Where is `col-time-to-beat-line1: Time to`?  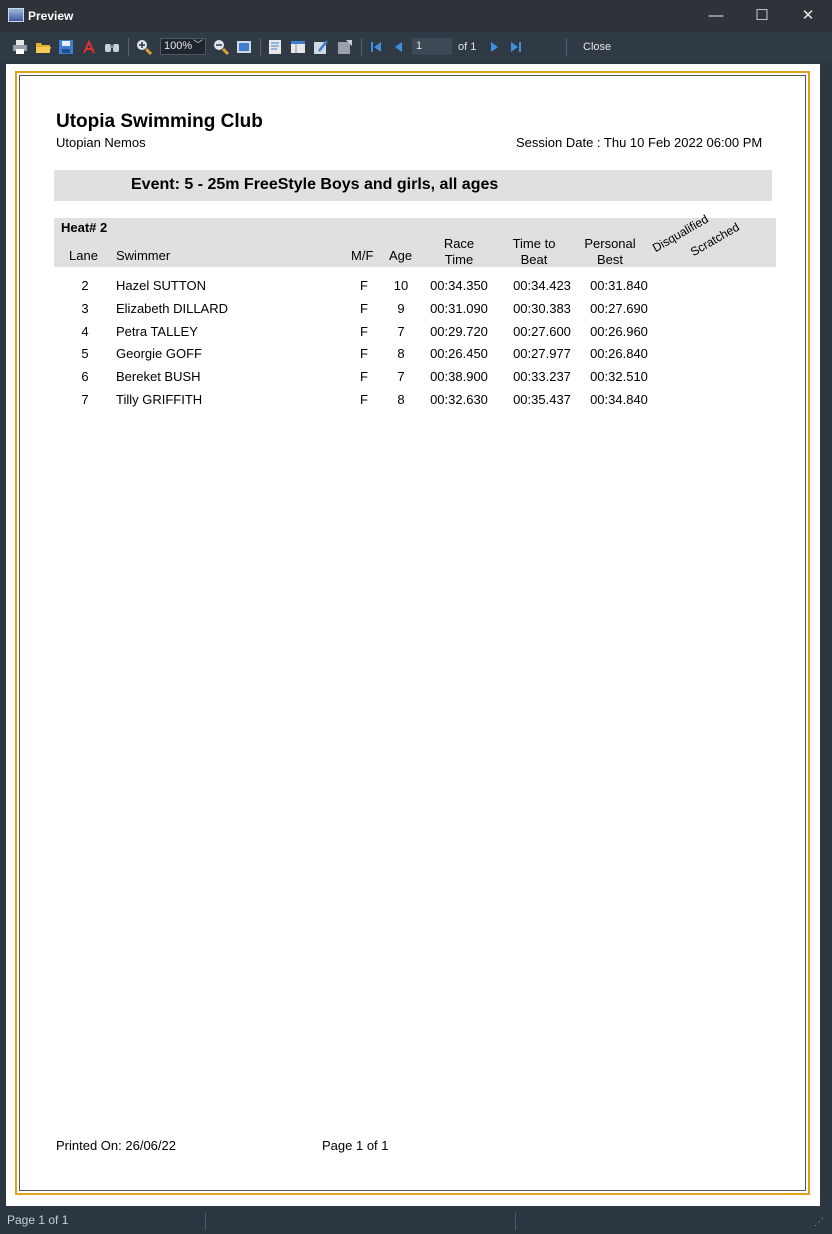
col-time-to-beat-line1: Time to is located at coordinates (534, 243).